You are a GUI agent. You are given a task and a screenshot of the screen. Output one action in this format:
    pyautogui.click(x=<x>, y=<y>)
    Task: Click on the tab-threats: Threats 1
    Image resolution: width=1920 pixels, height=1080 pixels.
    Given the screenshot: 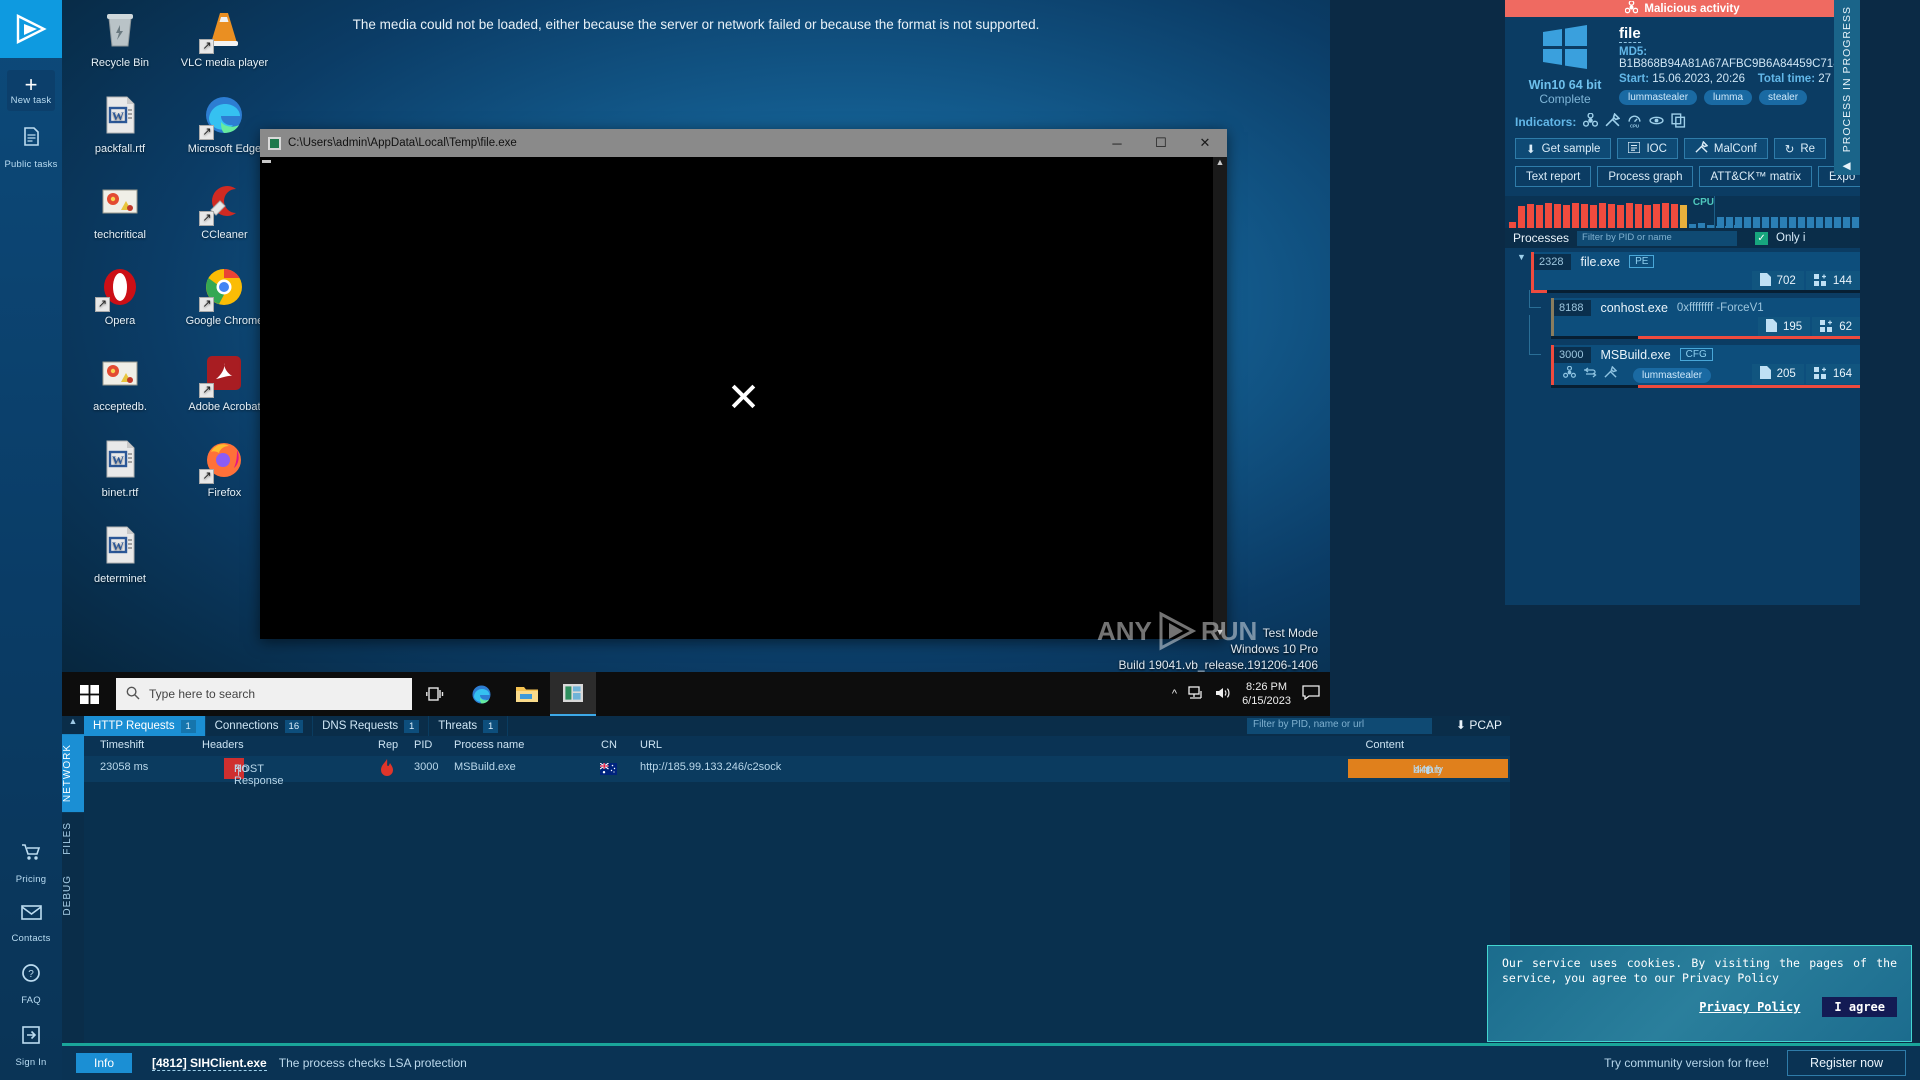 What is the action you would take?
    pyautogui.click(x=469, y=726)
    